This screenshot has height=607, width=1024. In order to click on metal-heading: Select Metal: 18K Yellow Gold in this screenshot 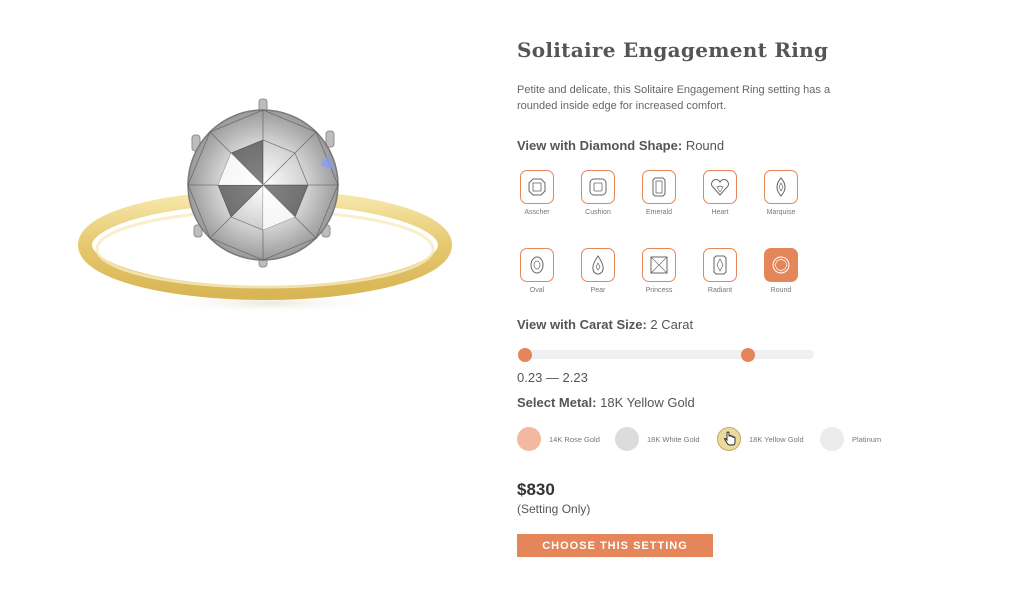, I will do `click(606, 402)`.